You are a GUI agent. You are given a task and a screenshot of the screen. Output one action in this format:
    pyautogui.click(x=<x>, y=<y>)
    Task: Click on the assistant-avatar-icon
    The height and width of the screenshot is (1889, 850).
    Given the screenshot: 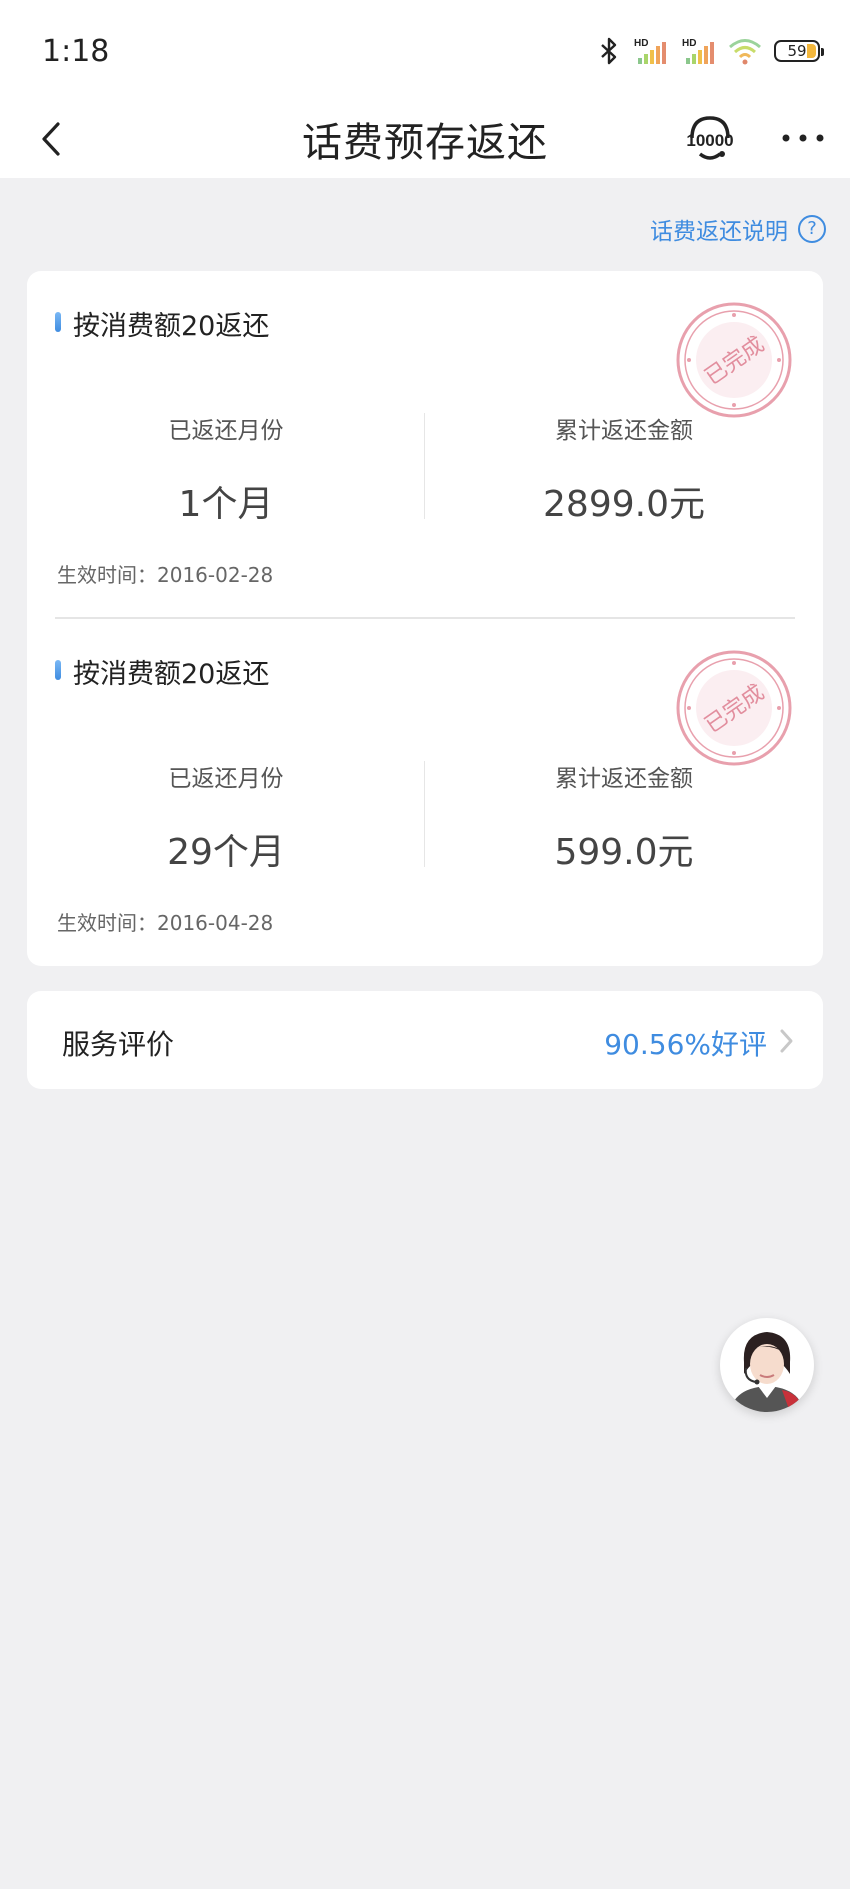 What is the action you would take?
    pyautogui.click(x=767, y=1366)
    